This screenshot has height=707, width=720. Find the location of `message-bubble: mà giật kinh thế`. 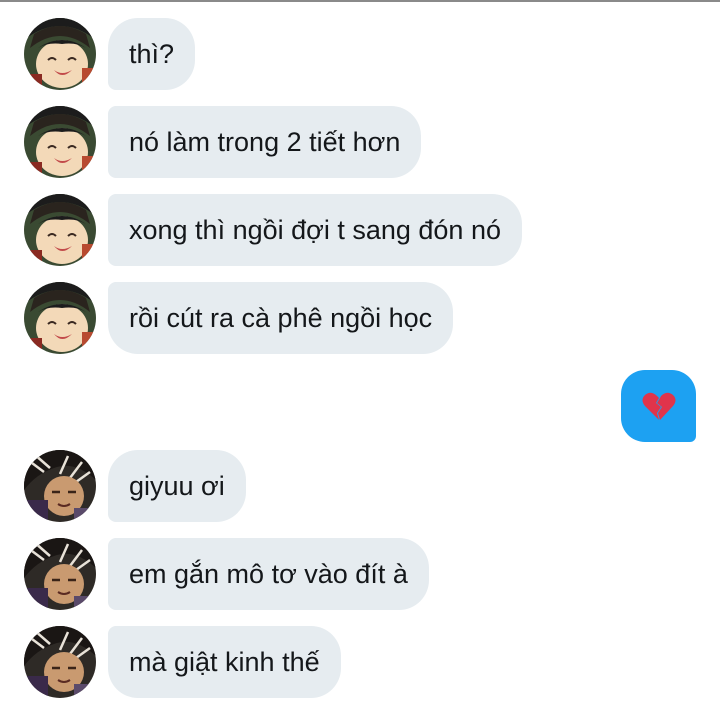

message-bubble: mà giật kinh thế is located at coordinates (224, 662).